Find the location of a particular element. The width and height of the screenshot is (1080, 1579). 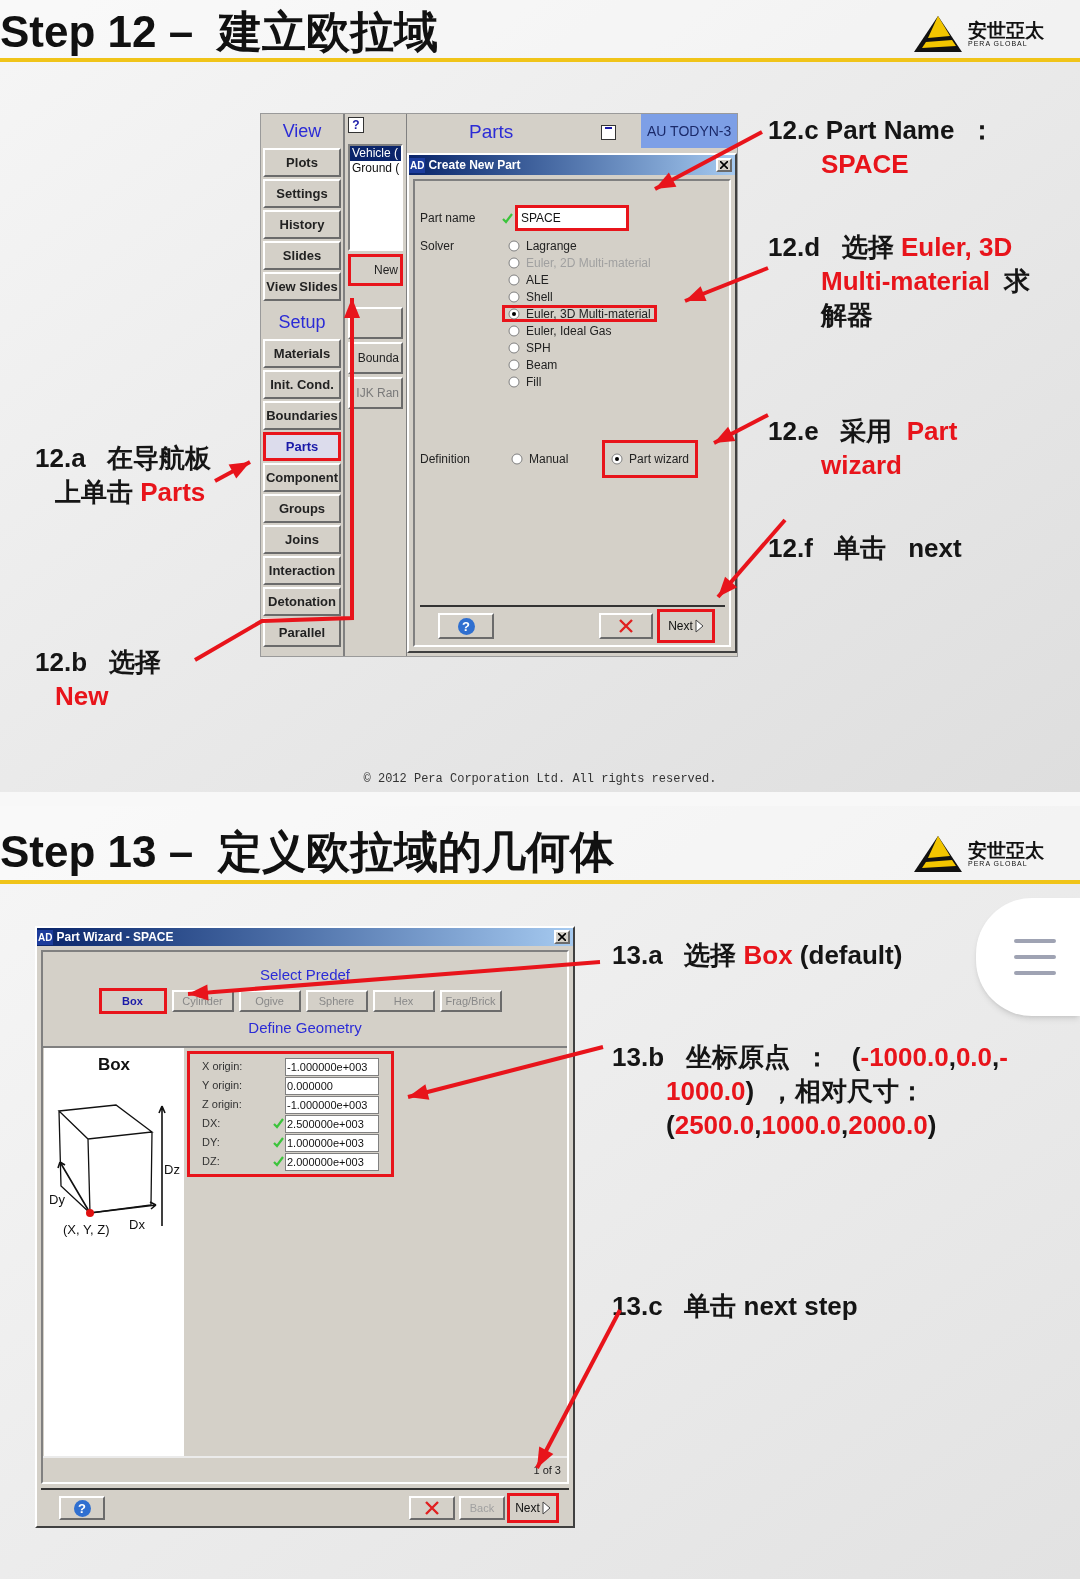

window-title: Part Wizard - SPACE is located at coordinates (115, 937).